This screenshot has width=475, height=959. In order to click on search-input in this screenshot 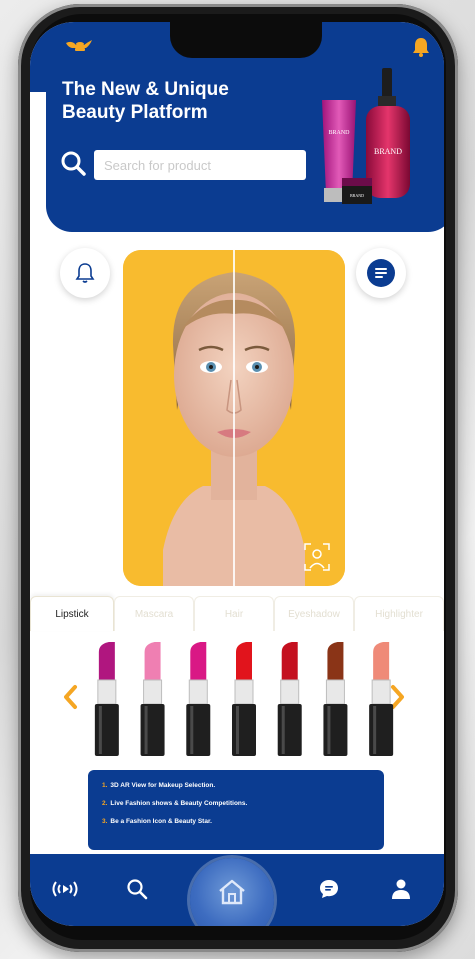, I will do `click(200, 165)`.